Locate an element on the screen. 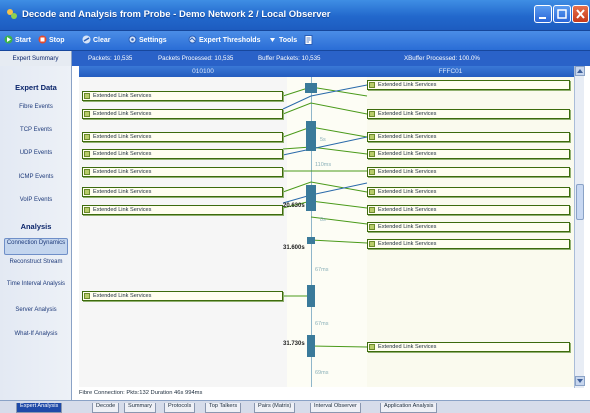  sidebar-item-reconstruct-stream: Reconstruct Stream is located at coordinates (36, 262).